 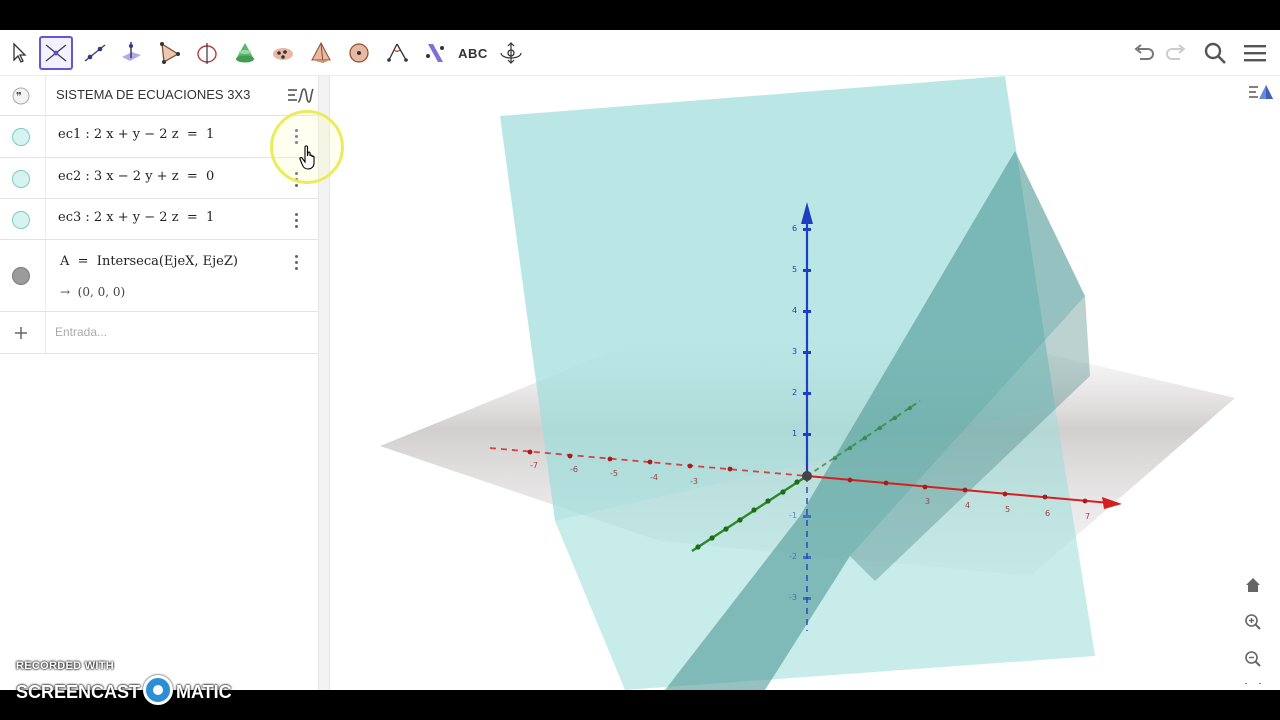 I want to click on cone-icon, so click(x=245, y=53).